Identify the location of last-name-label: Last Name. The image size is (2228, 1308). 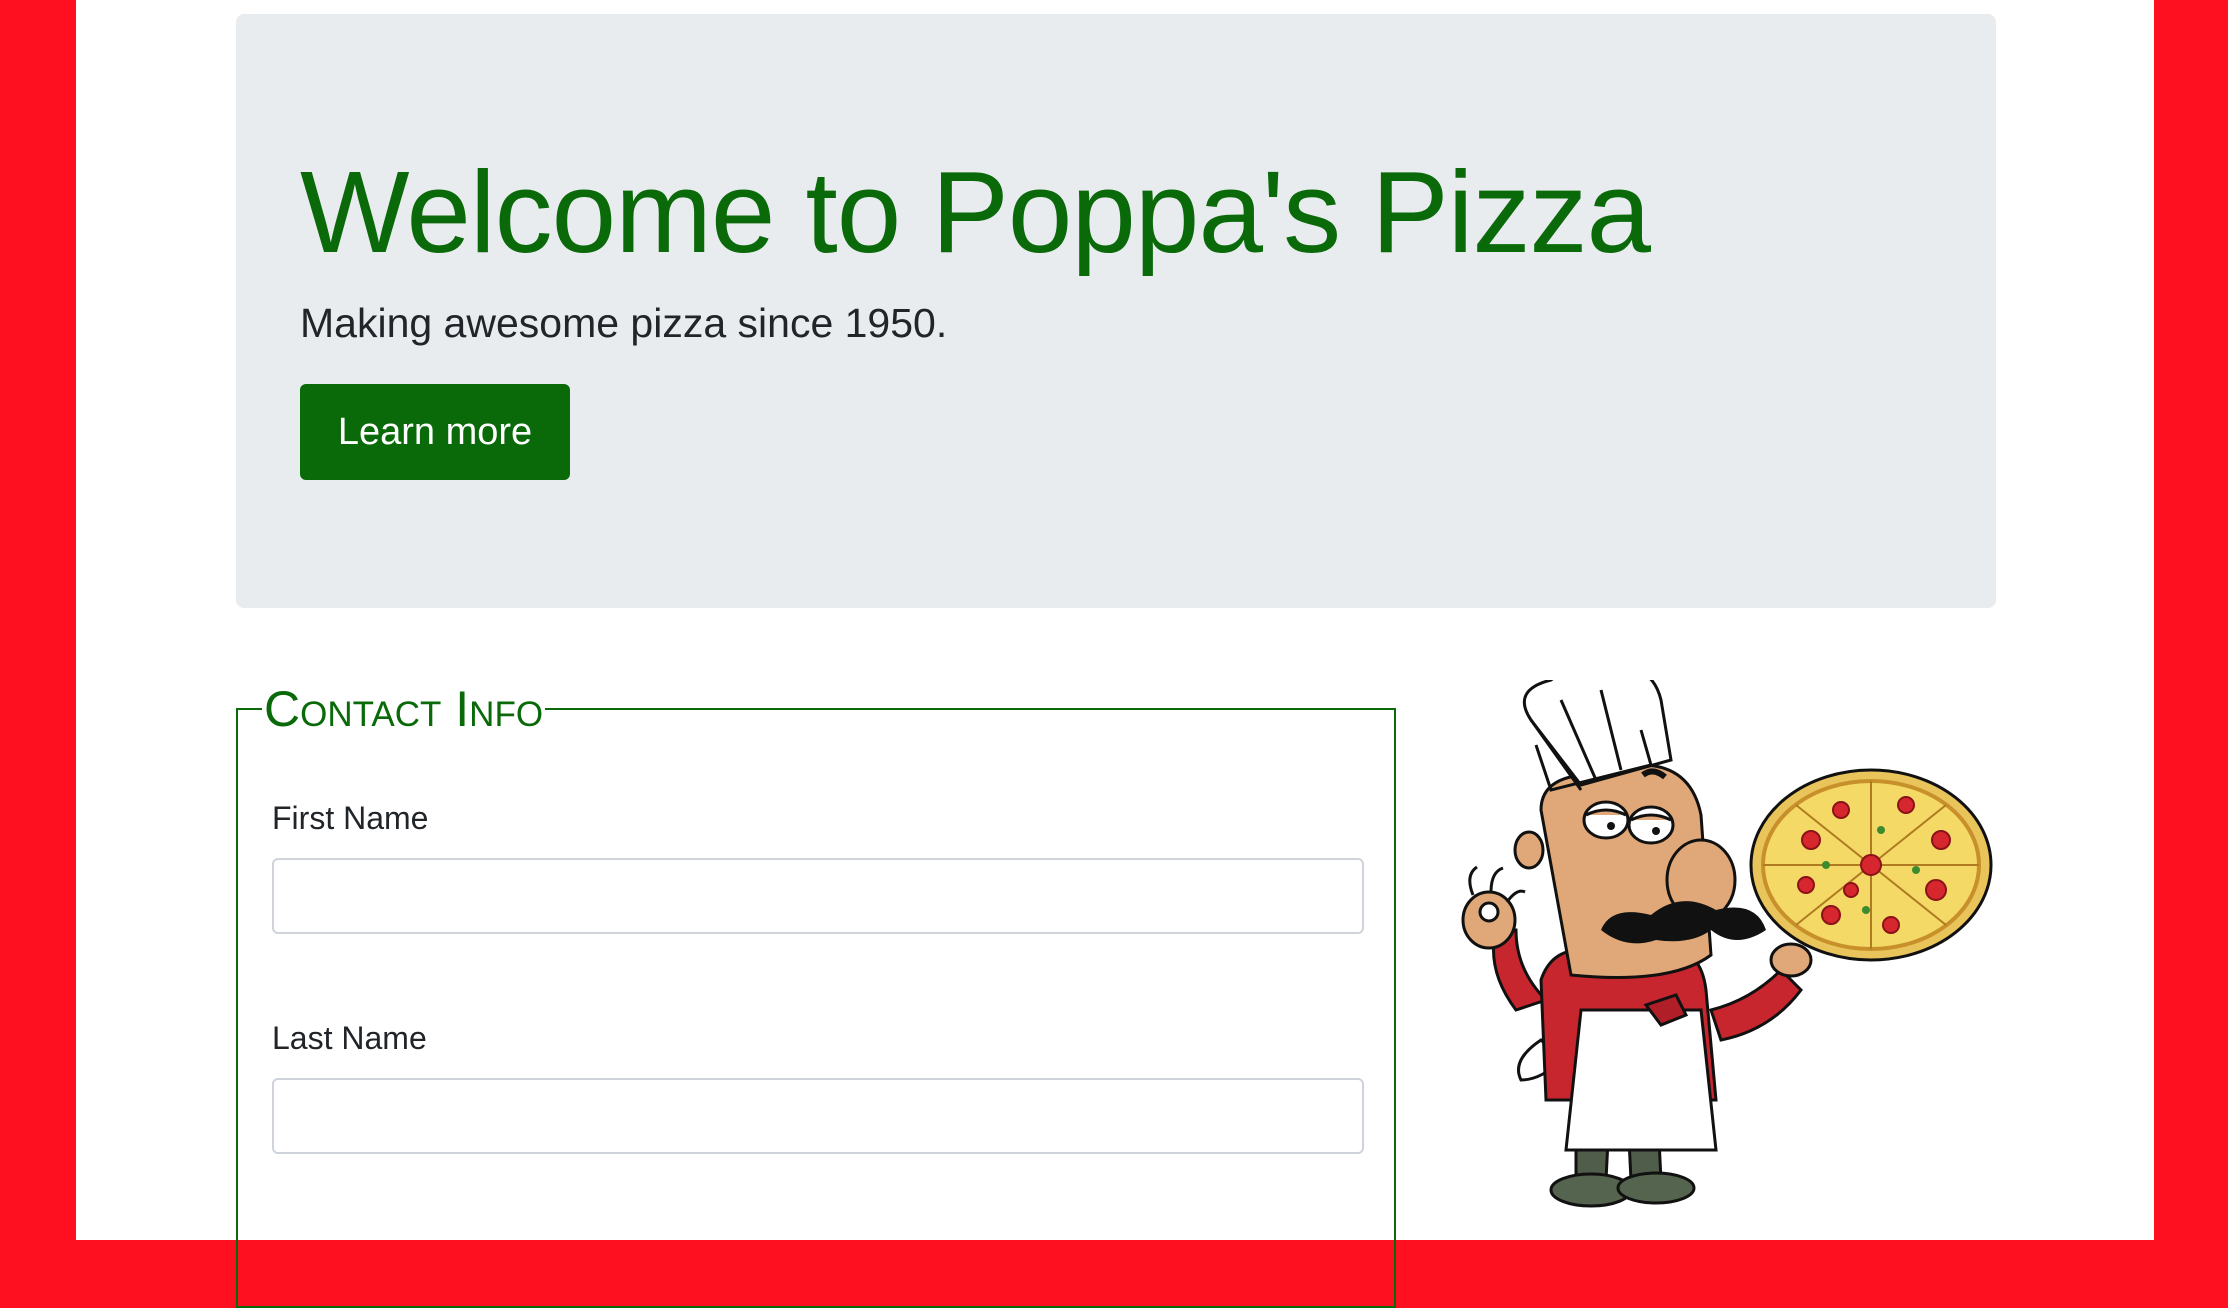
(349, 1038).